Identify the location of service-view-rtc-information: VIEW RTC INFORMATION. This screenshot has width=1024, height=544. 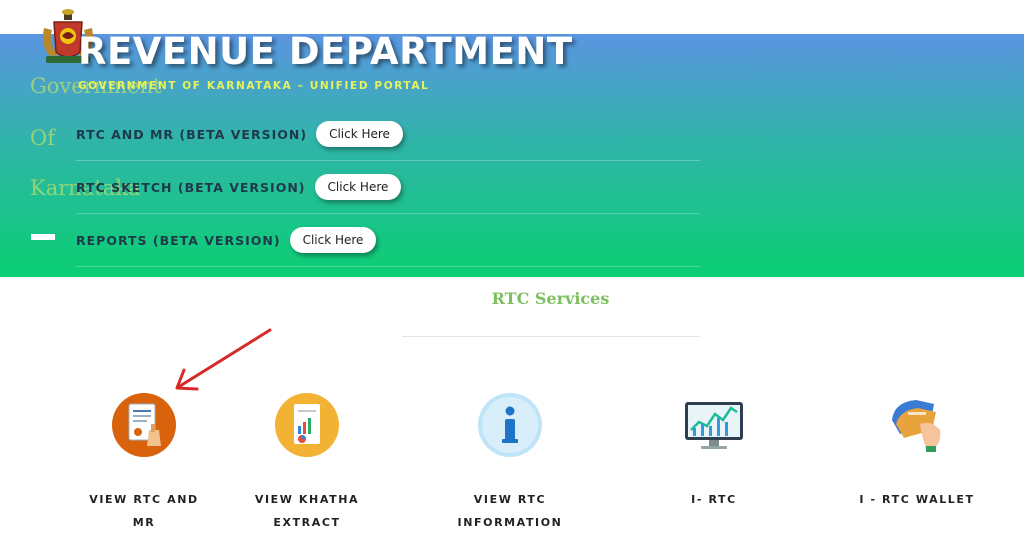
(510, 462).